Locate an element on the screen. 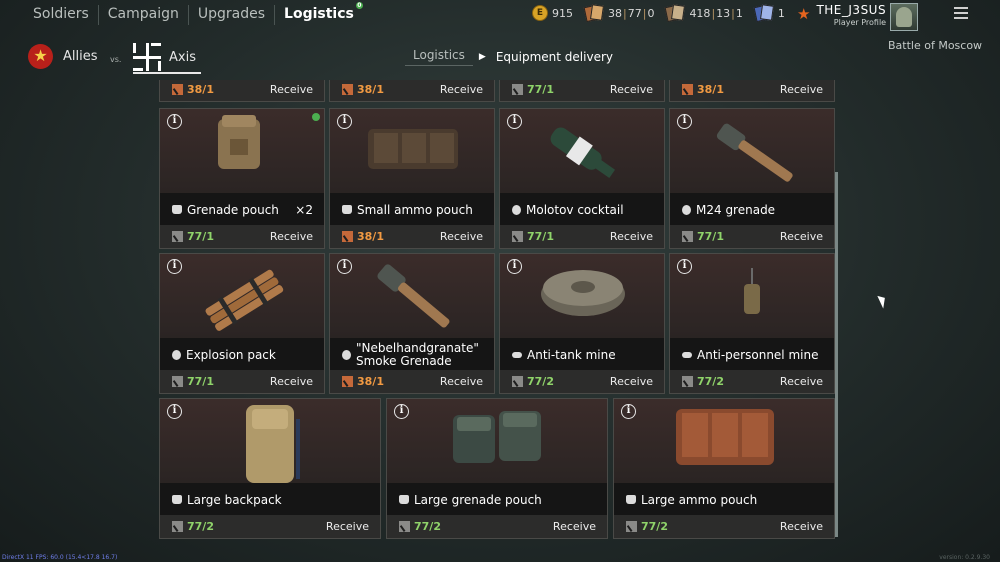 Image resolution: width=1000 pixels, height=562 pixels. tab-campaign: Campaign is located at coordinates (144, 15).